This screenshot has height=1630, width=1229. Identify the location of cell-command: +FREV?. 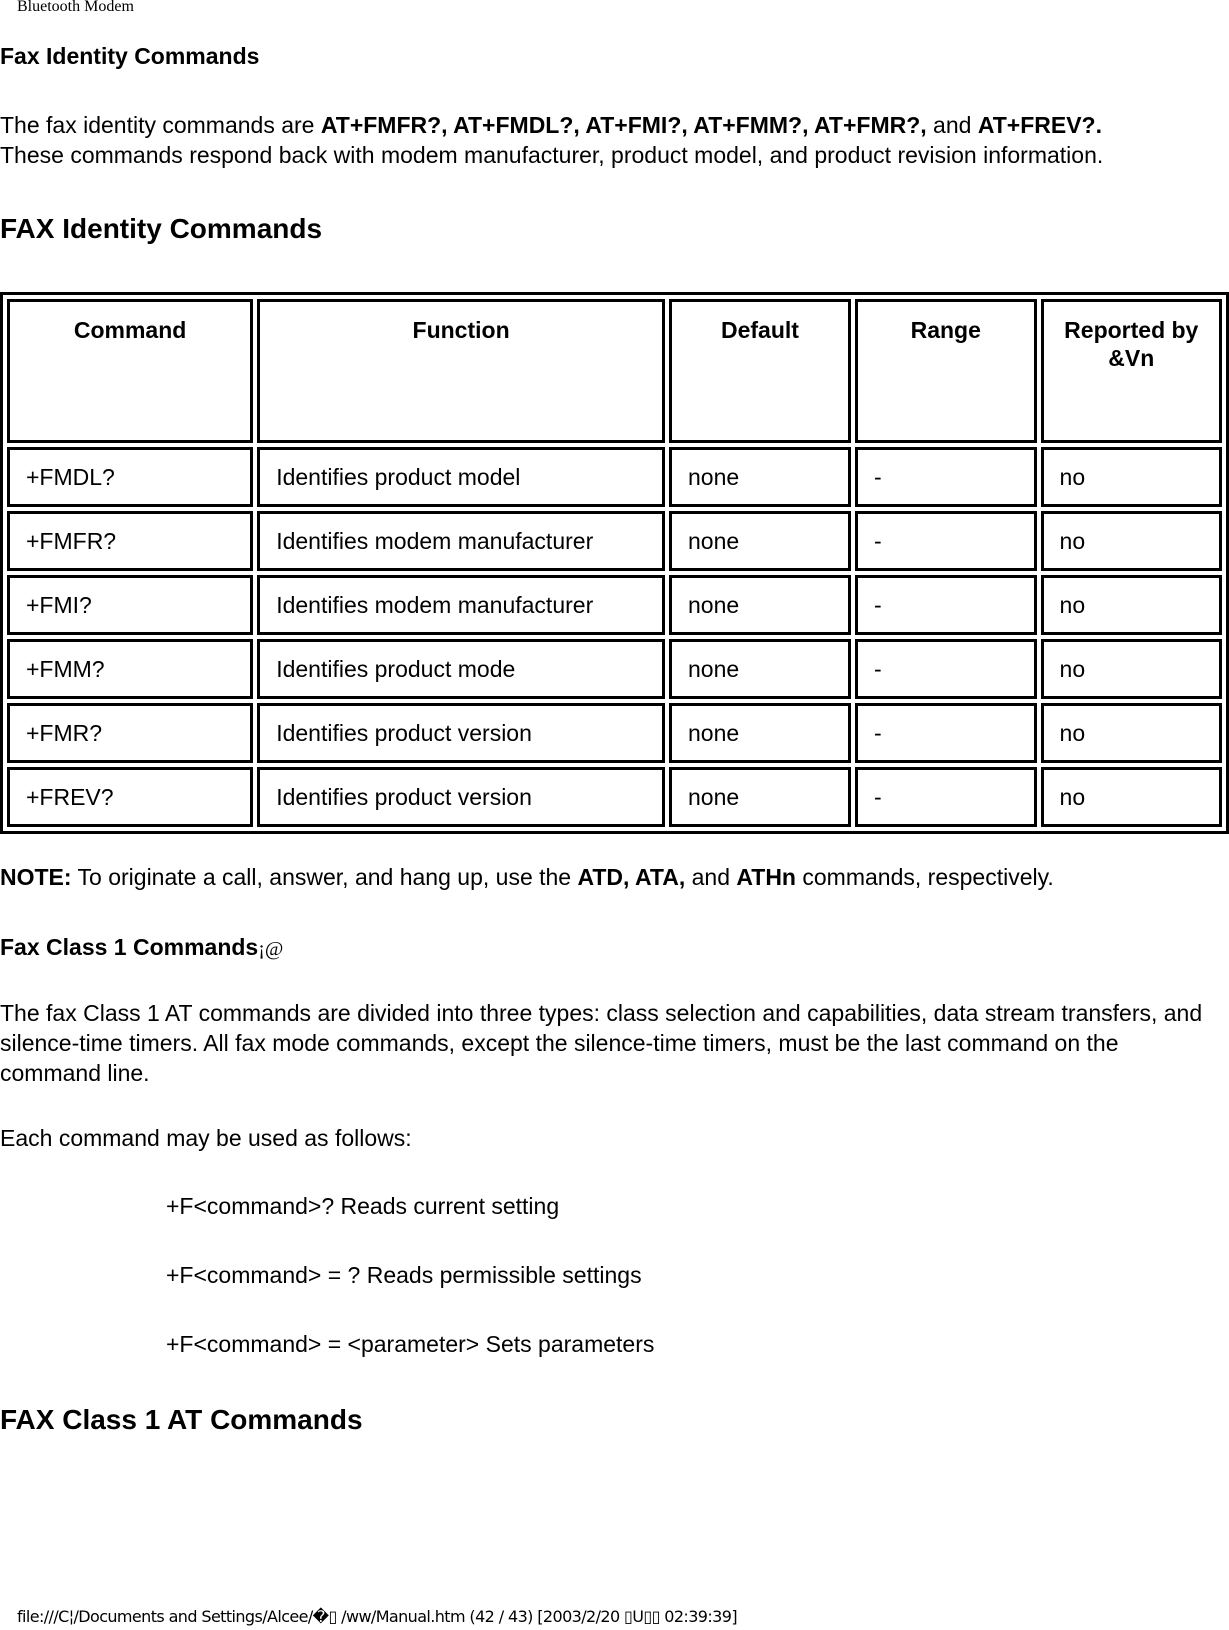
(130, 797).